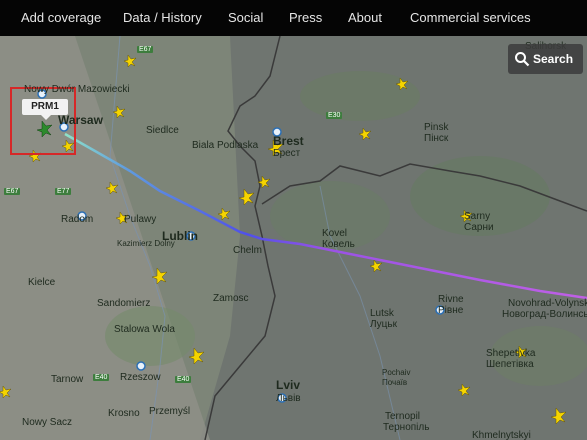 The height and width of the screenshot is (440, 587). I want to click on city-label: Шепетівка, so click(510, 364).